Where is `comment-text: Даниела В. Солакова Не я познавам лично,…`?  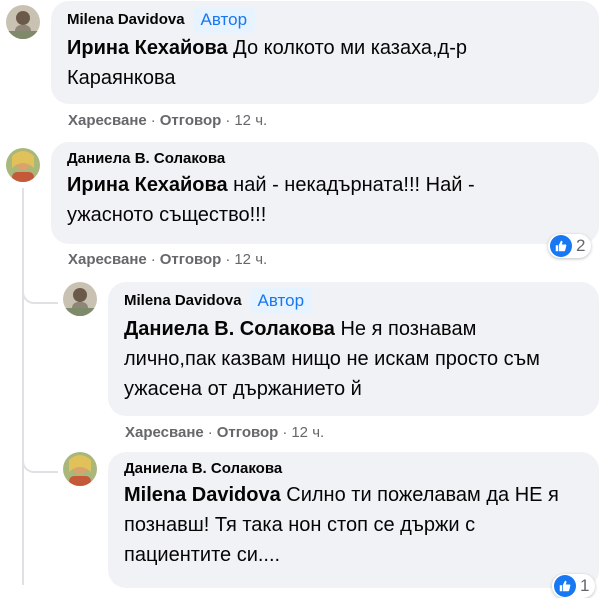 comment-text: Даниела В. Солакова Не я познавам лично,… is located at coordinates (344, 359).